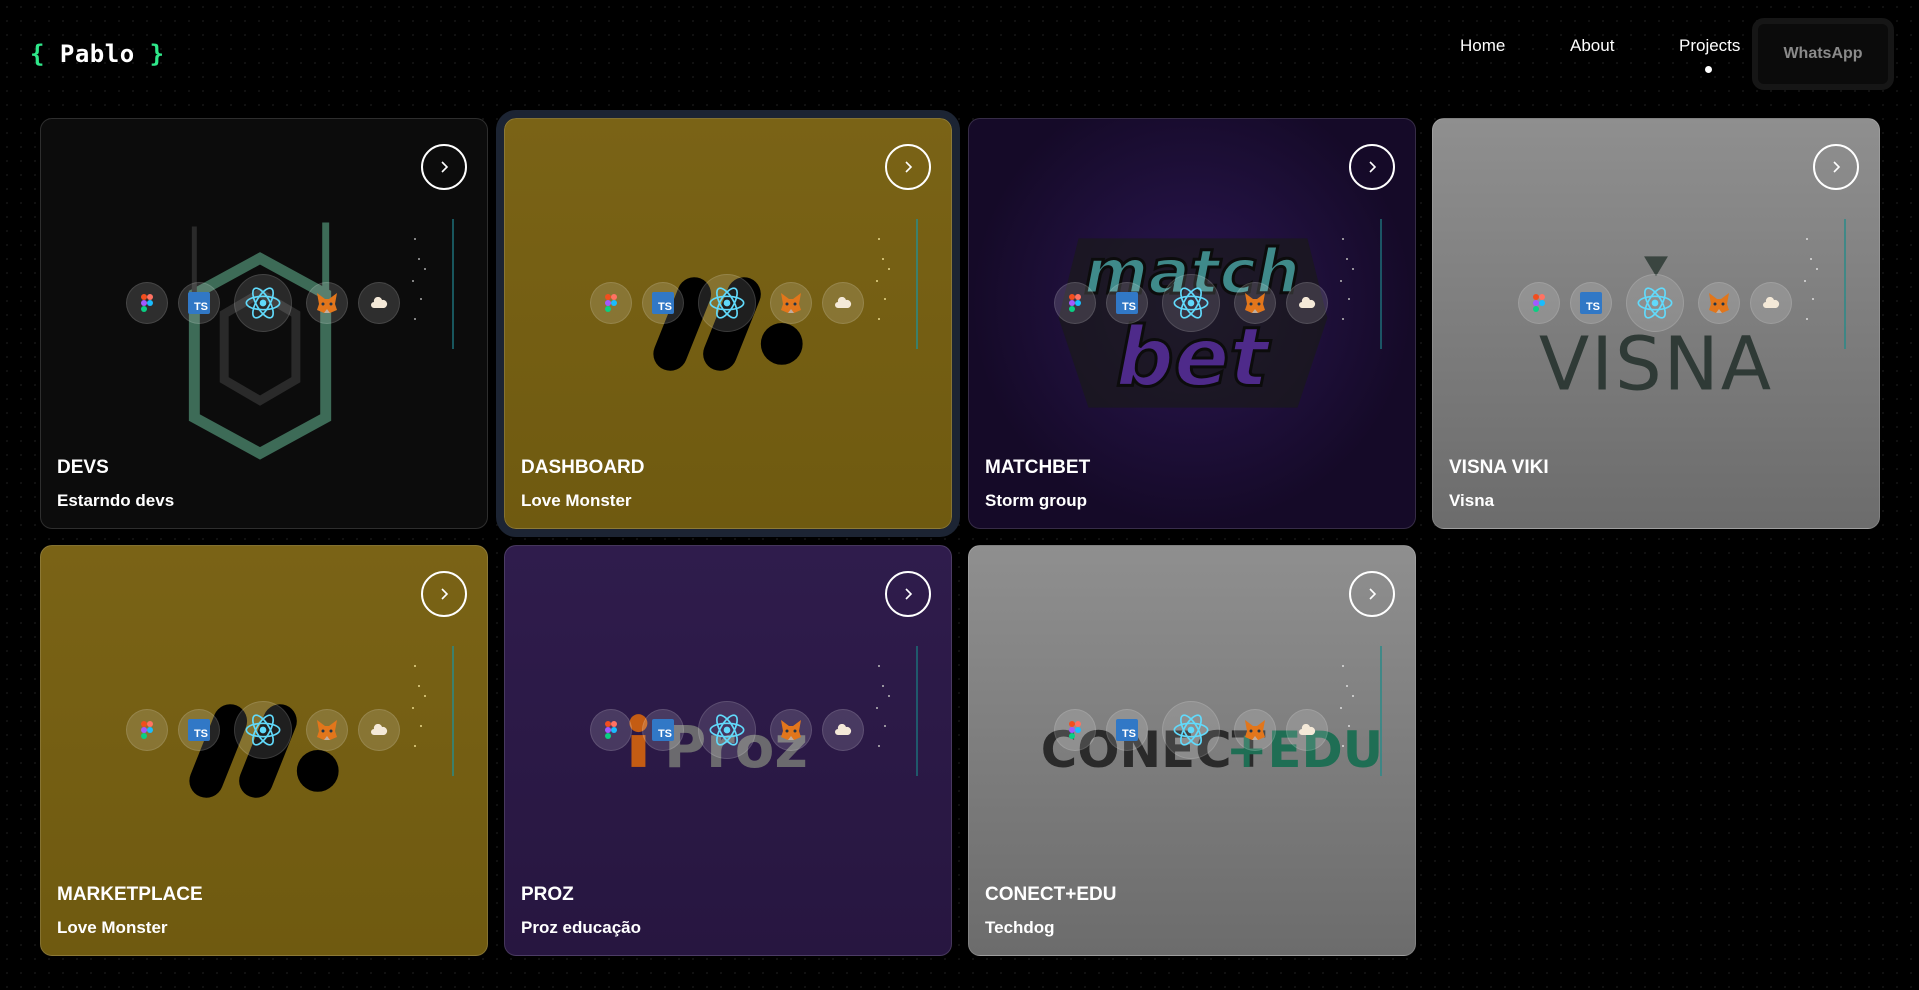  I want to click on project-card-marketplace: TS MARKETPLACE Love Monster, so click(264, 750).